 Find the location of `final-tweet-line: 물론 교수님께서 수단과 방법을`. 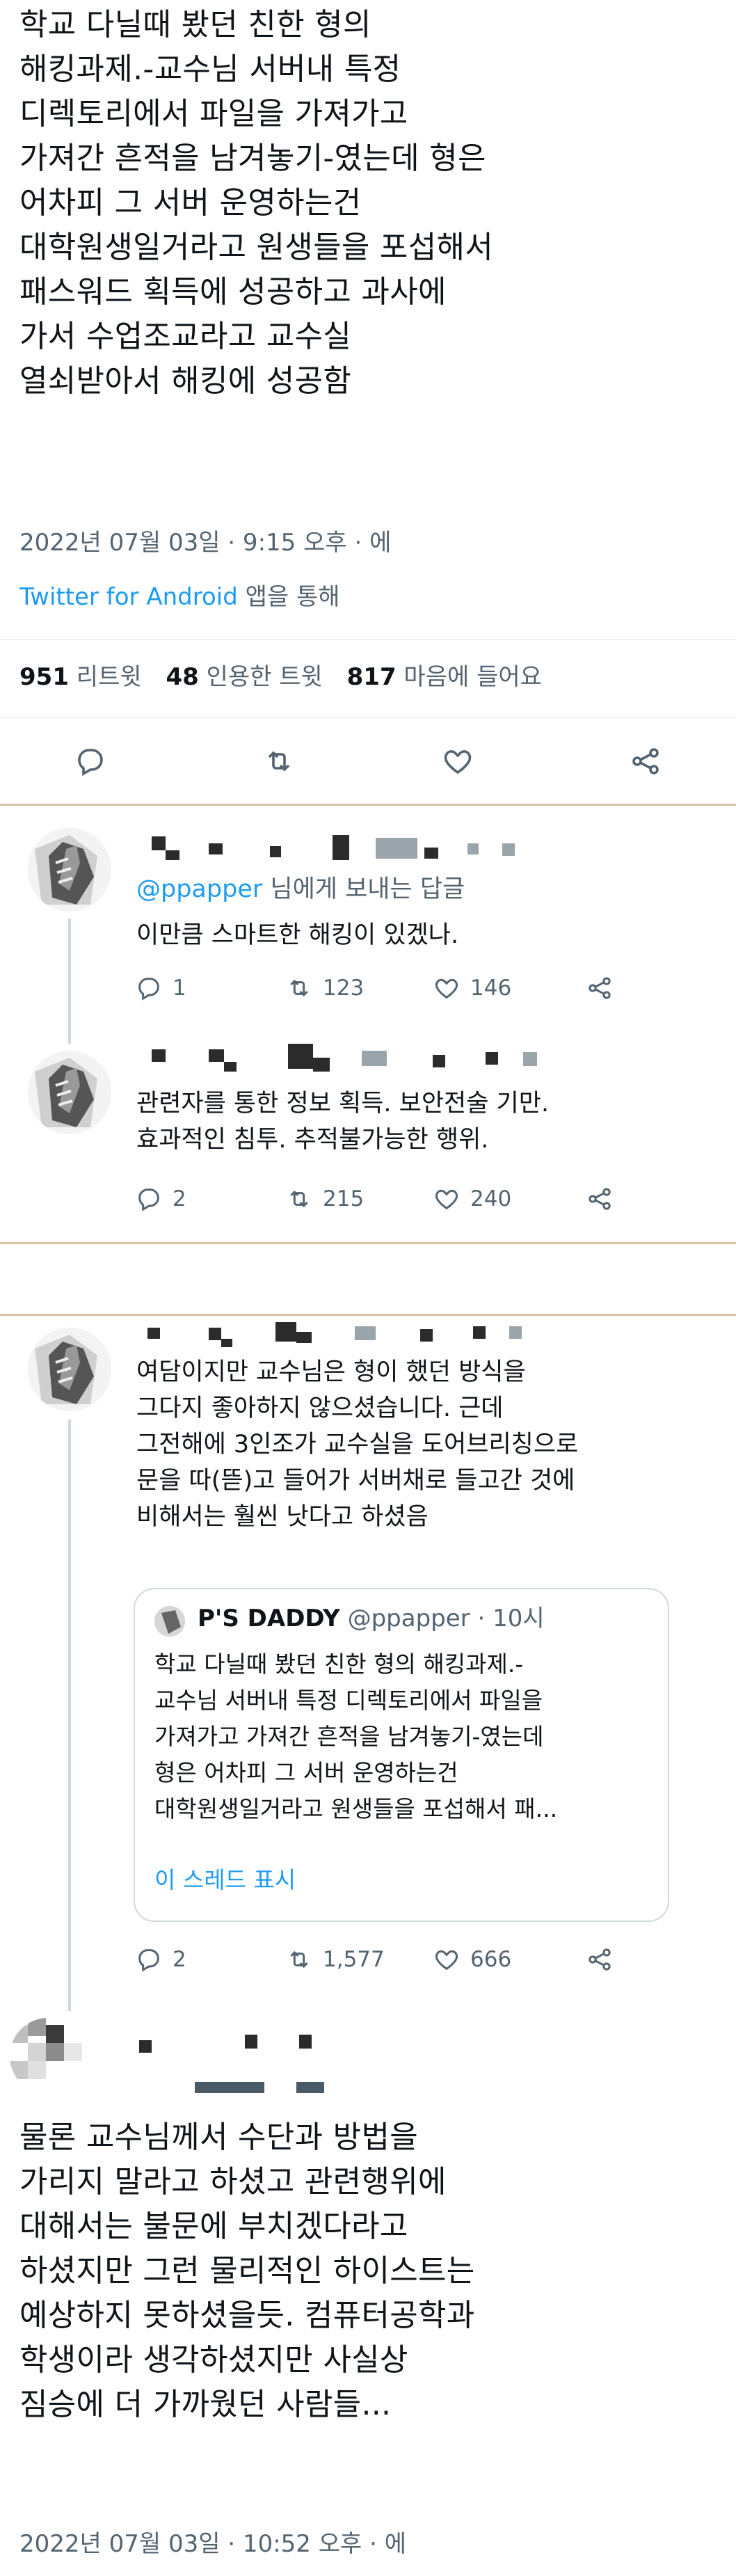

final-tweet-line: 물론 교수님께서 수단과 방법을 is located at coordinates (218, 2137).